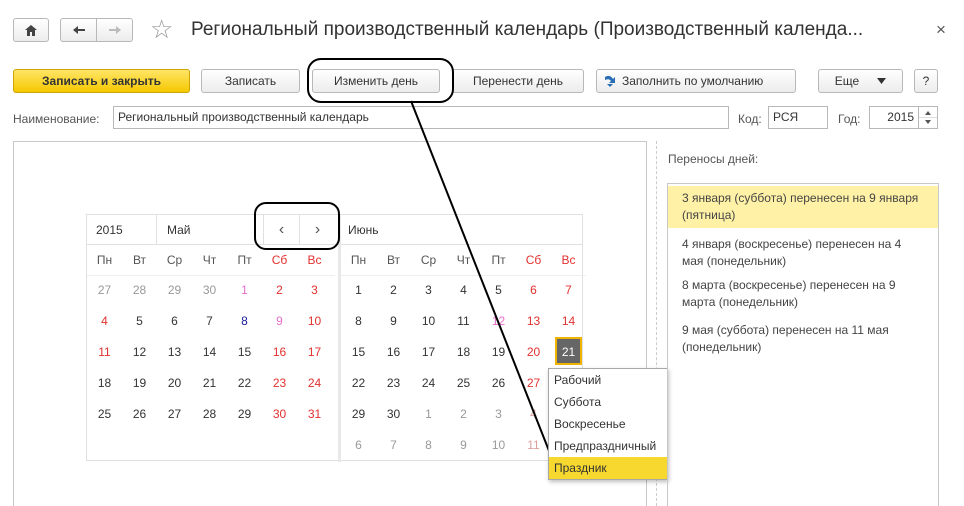  Describe the element at coordinates (928, 117) in the screenshot. I see `year-spinner` at that location.